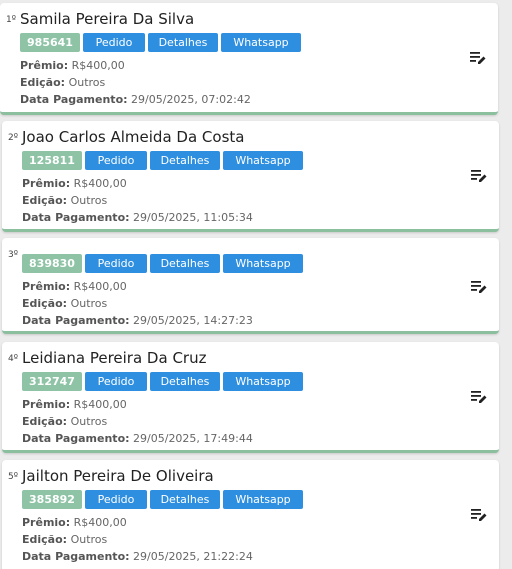 The height and width of the screenshot is (569, 512). I want to click on action-row: 125811 Pedido Detalhes Whatsapp, so click(162, 160).